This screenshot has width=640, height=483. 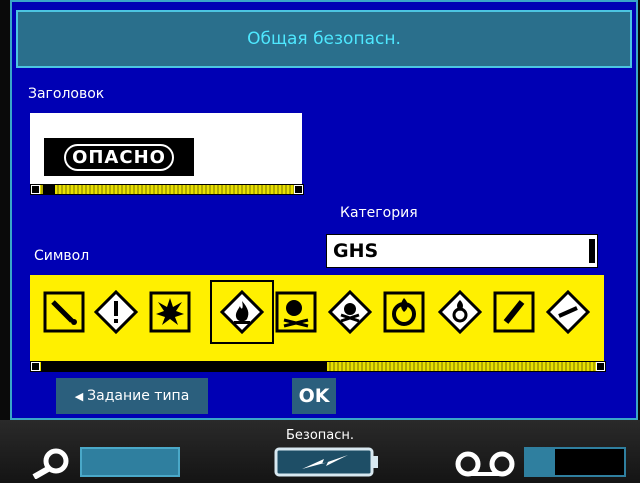 What do you see at coordinates (575, 462) in the screenshot?
I see `tape-level-bar` at bounding box center [575, 462].